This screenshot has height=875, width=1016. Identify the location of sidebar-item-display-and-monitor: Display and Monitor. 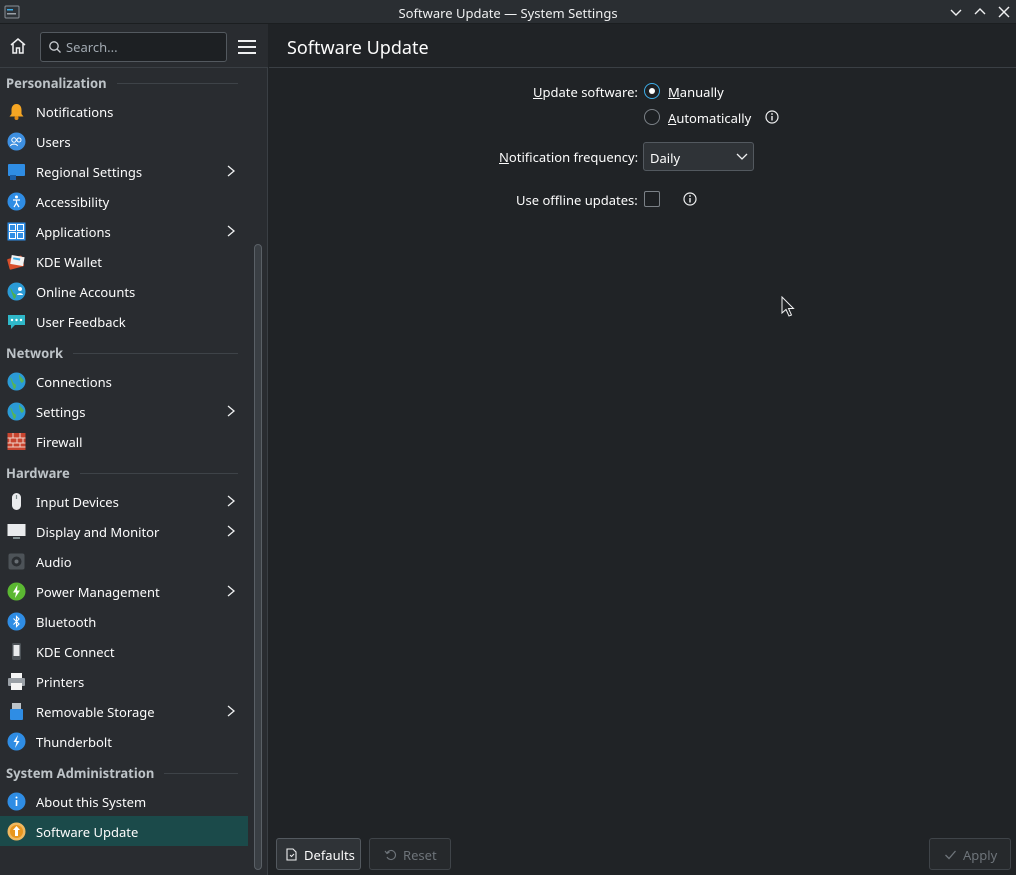
(124, 531).